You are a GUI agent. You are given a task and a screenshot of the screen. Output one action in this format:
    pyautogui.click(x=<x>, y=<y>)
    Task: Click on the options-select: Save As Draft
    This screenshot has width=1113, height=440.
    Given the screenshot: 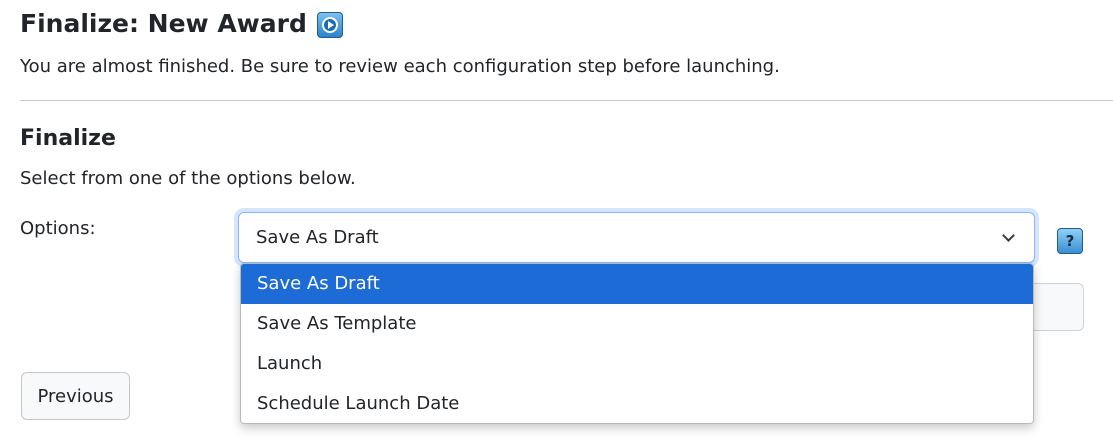 What is the action you would take?
    pyautogui.click(x=636, y=237)
    